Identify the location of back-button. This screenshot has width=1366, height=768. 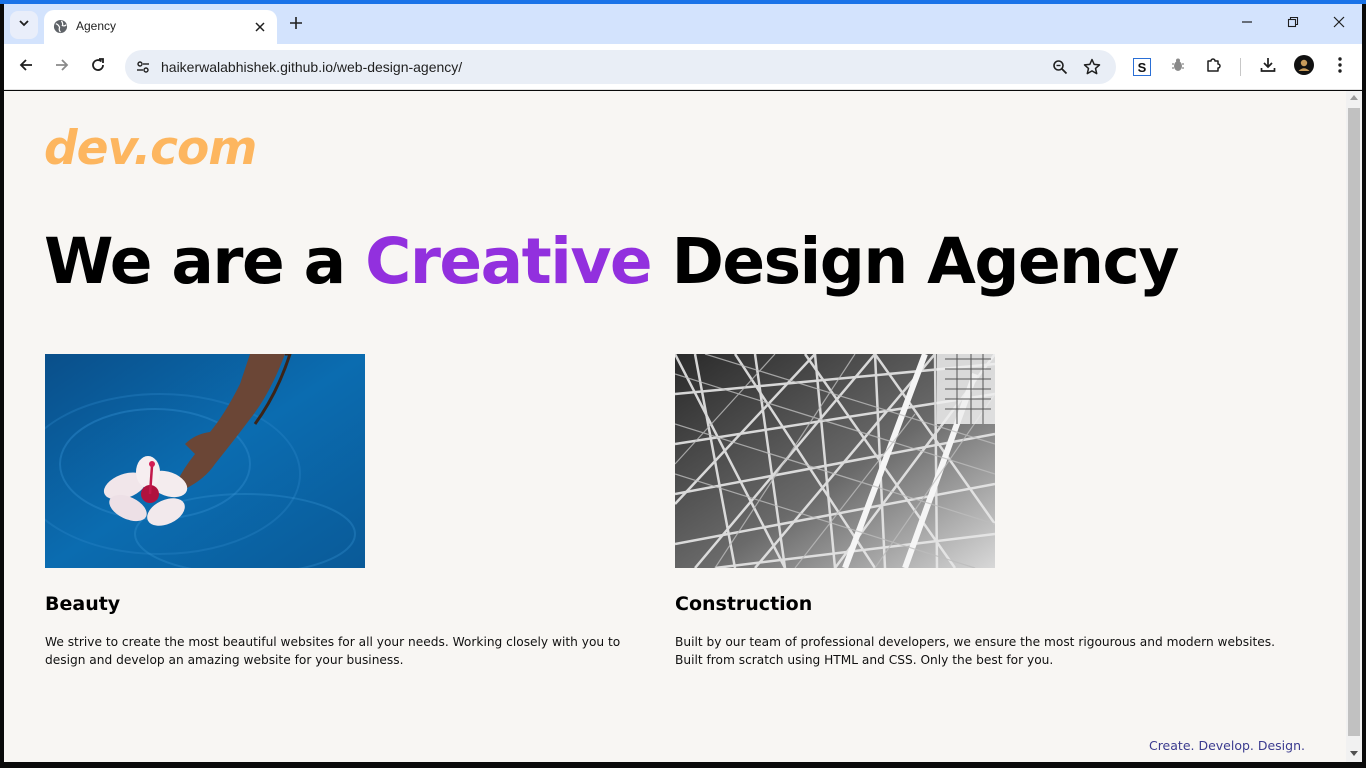
(26, 67).